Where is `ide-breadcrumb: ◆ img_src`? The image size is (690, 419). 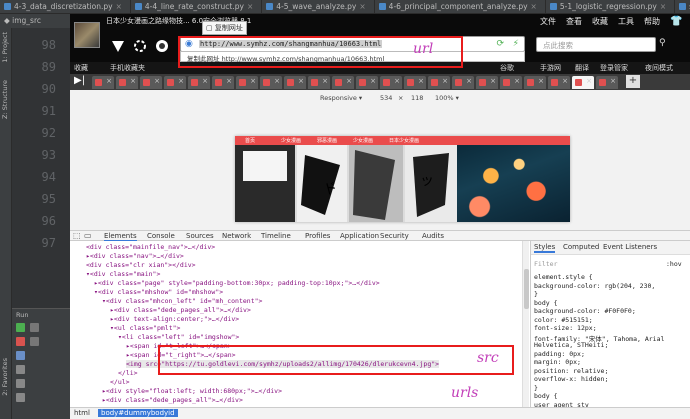
ide-breadcrumb: ◆ img_src is located at coordinates (35, 21).